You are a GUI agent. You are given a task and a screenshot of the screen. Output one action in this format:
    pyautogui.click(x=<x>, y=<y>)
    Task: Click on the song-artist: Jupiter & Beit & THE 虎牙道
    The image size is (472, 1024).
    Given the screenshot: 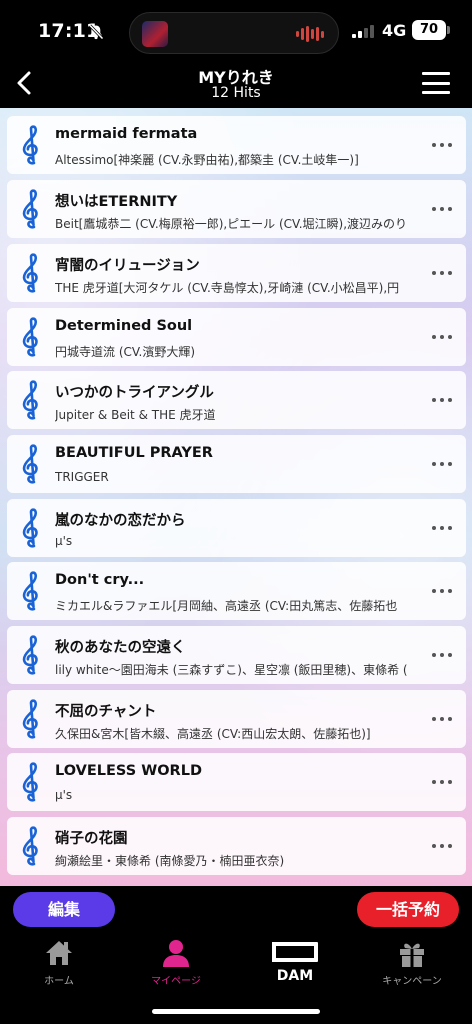 What is the action you would take?
    pyautogui.click(x=135, y=415)
    